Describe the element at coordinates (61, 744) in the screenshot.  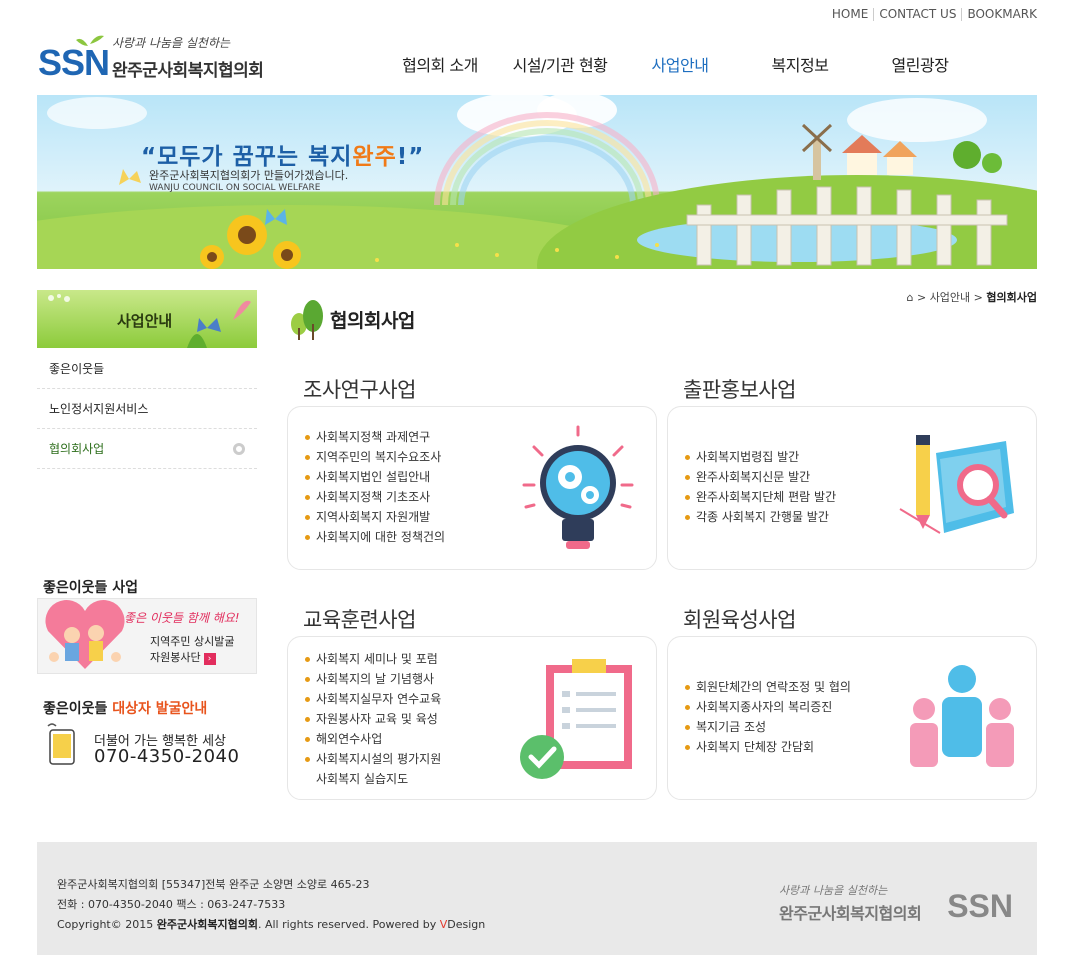
I see `phone-icon` at that location.